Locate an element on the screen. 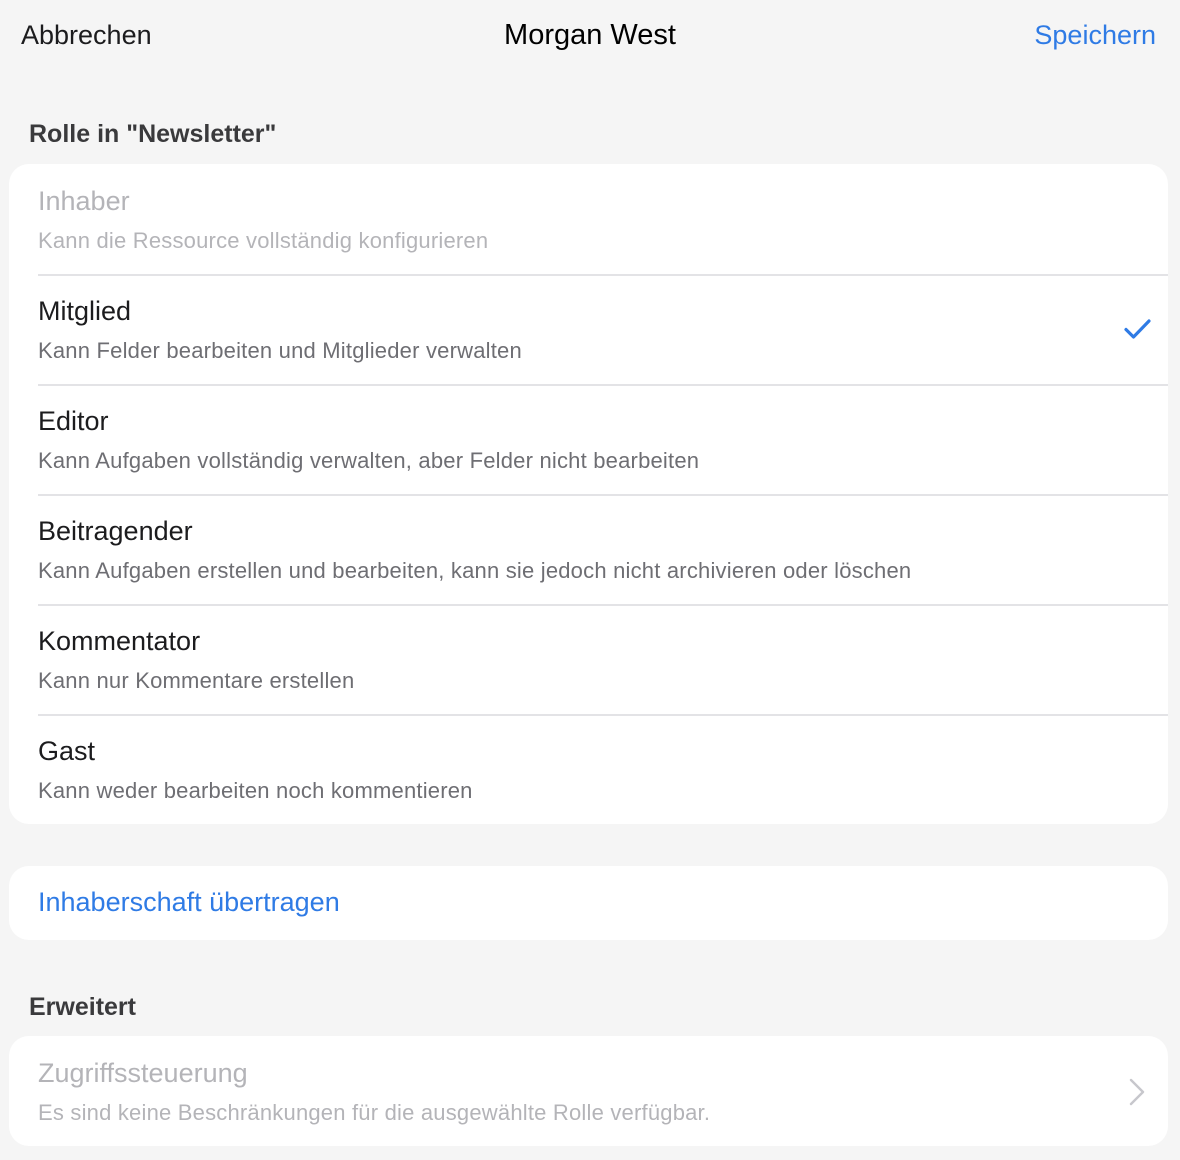  checkmark-icon is located at coordinates (1137, 329).